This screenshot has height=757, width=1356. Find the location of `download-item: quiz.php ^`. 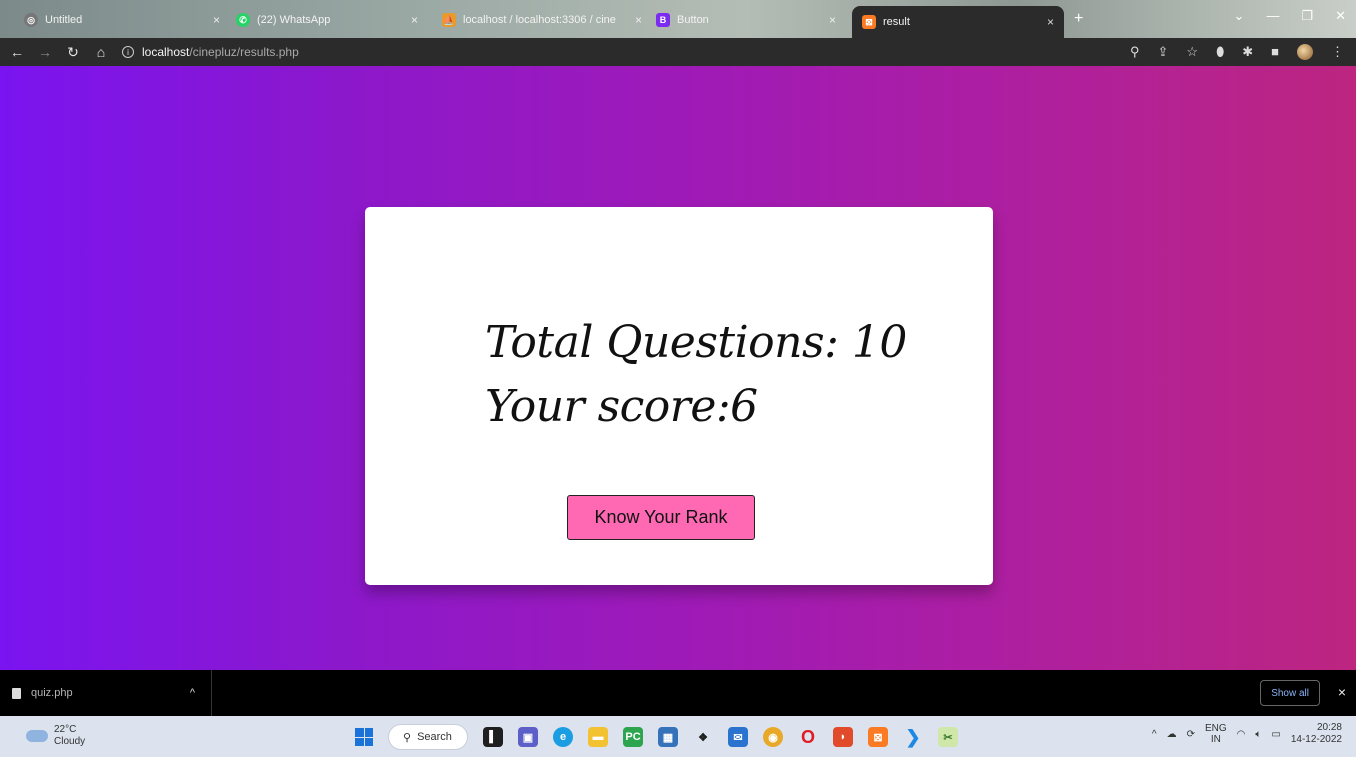

download-item: quiz.php ^ is located at coordinates (112, 693).